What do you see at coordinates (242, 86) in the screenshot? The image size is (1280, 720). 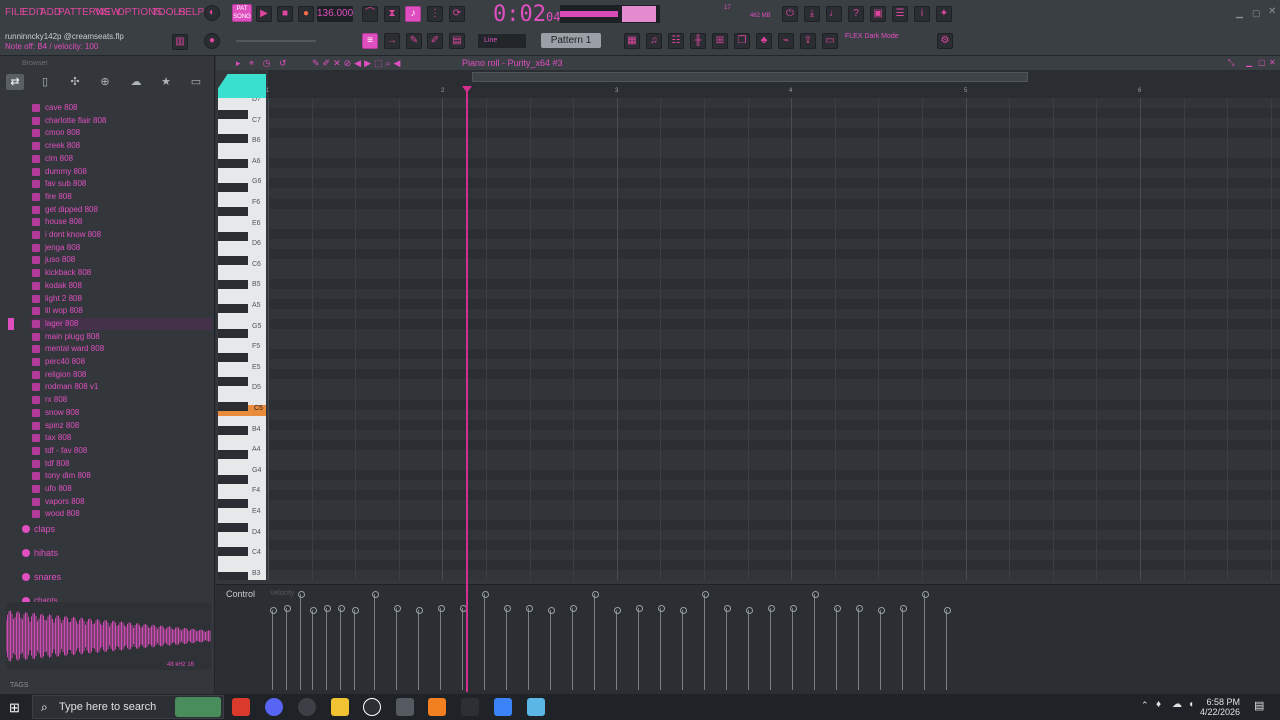 I see `key-scroll-indicator` at bounding box center [242, 86].